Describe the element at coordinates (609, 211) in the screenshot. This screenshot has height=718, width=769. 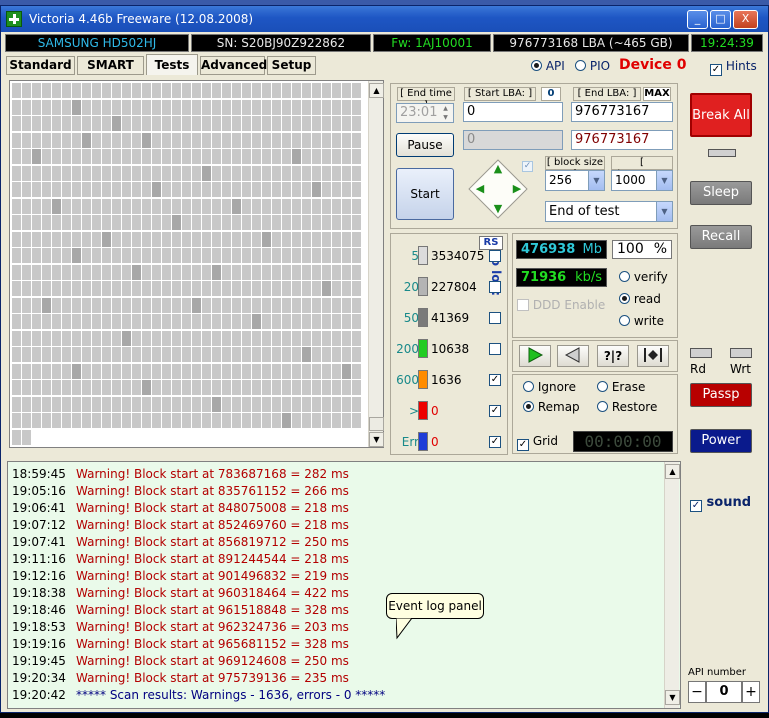
I see `end-action-select: End of test ▼` at that location.